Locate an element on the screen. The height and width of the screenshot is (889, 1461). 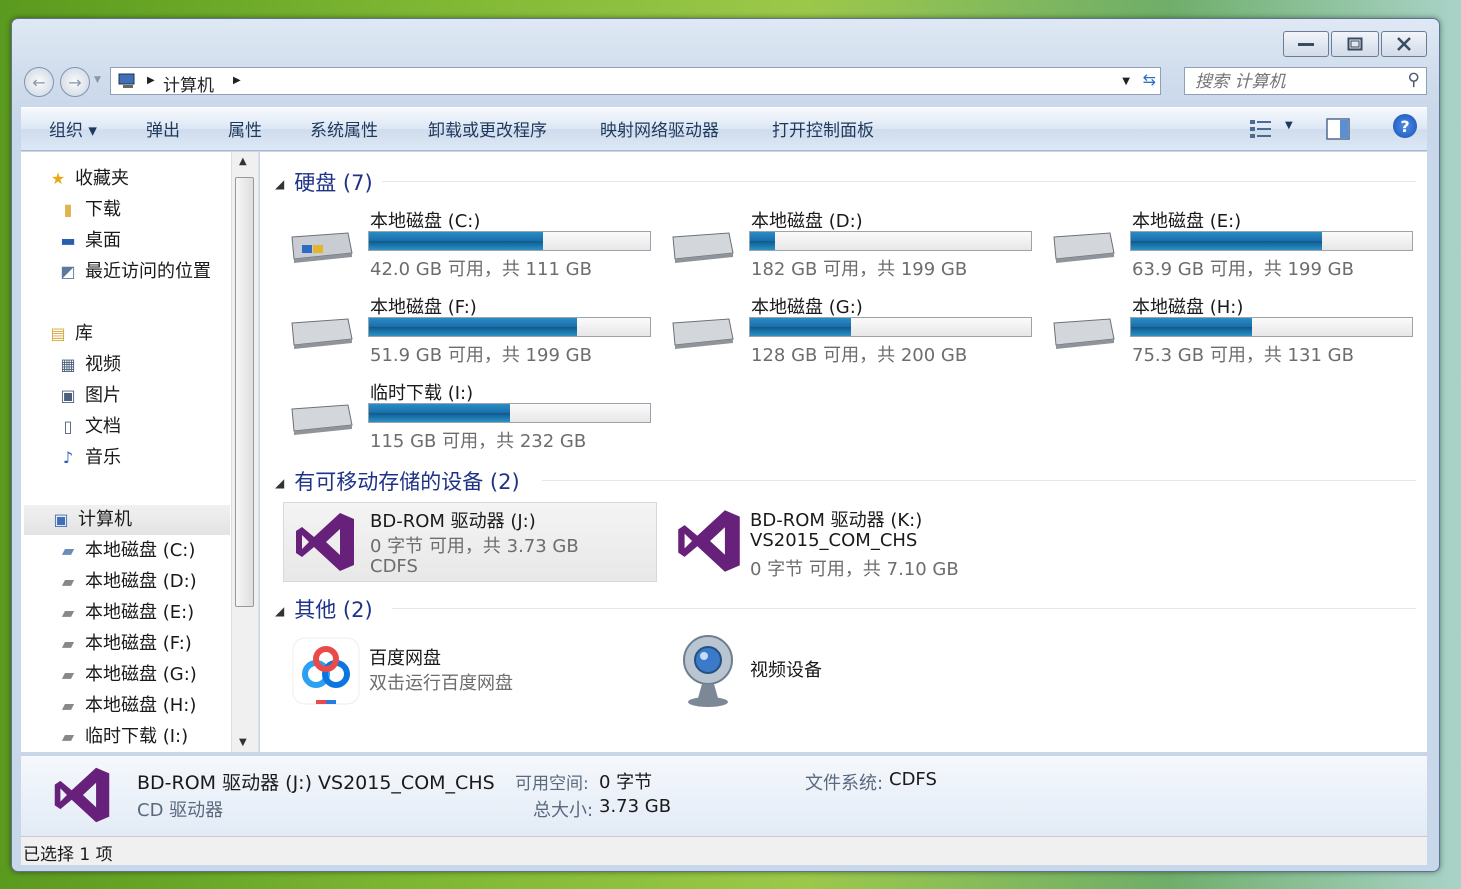
address-bar: ▶ 计算机 ▶ ▼ ⇆ is located at coordinates (635, 81).